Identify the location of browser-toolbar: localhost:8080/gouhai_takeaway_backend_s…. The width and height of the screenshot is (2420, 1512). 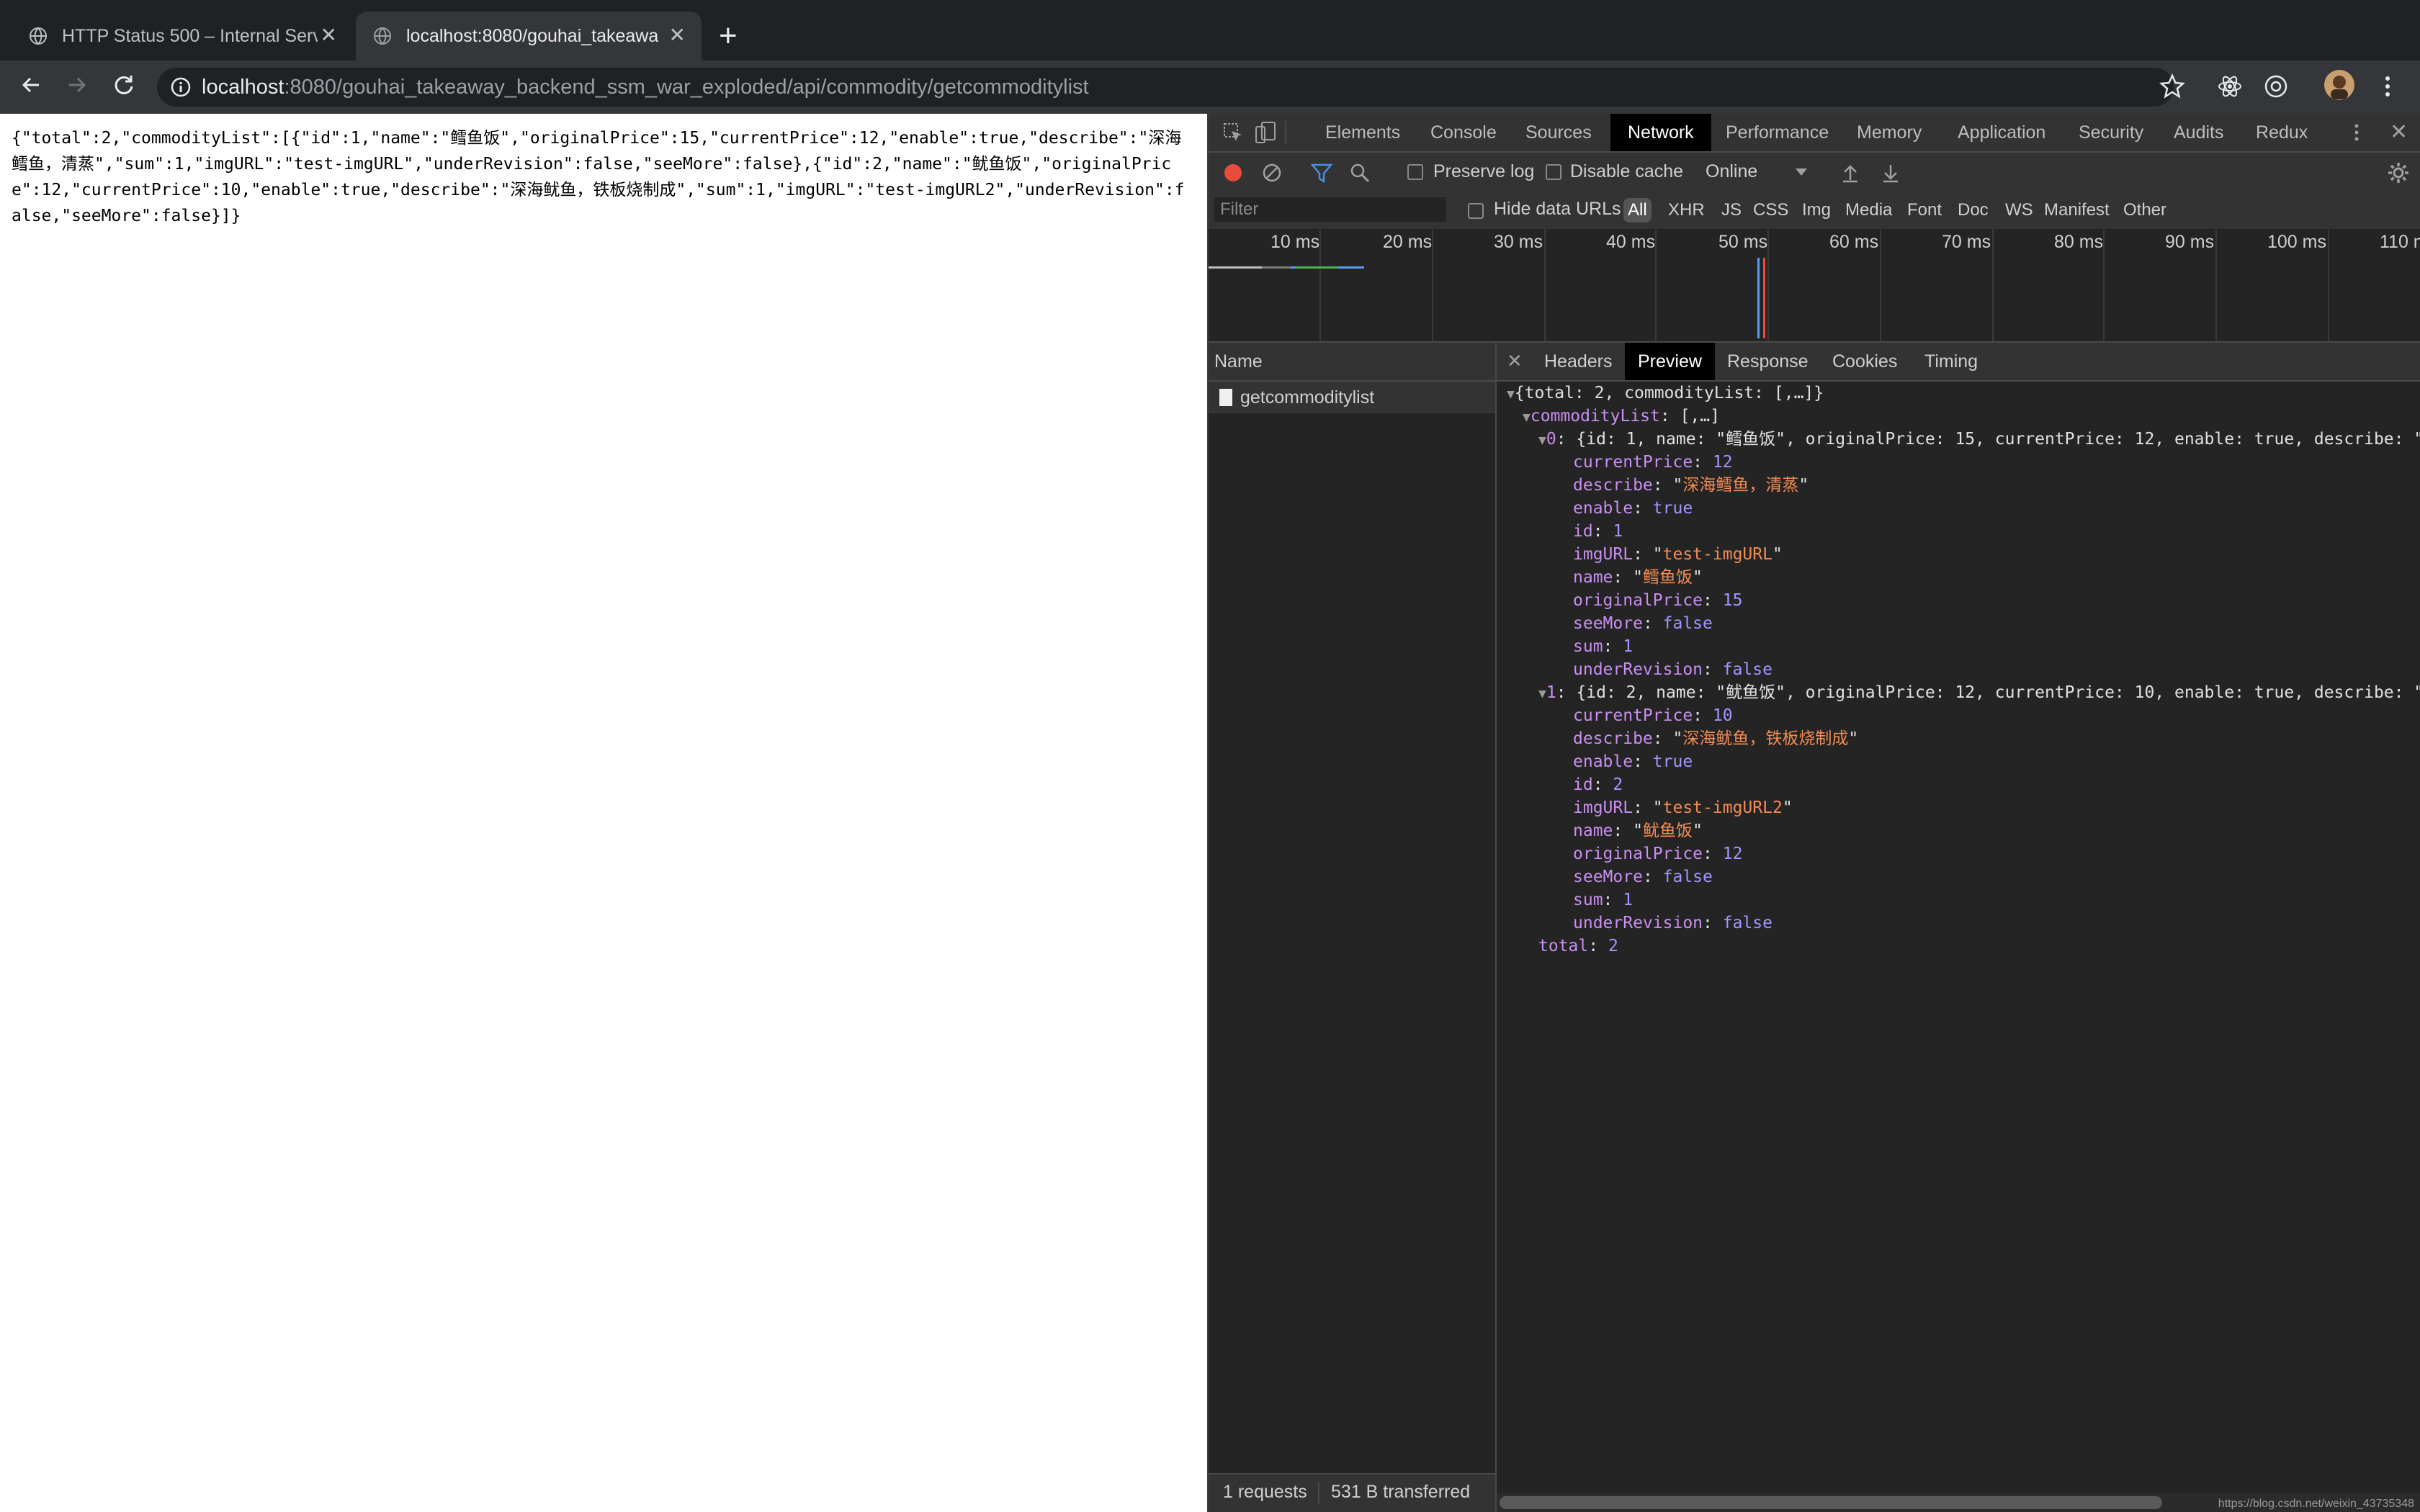
(1210, 87).